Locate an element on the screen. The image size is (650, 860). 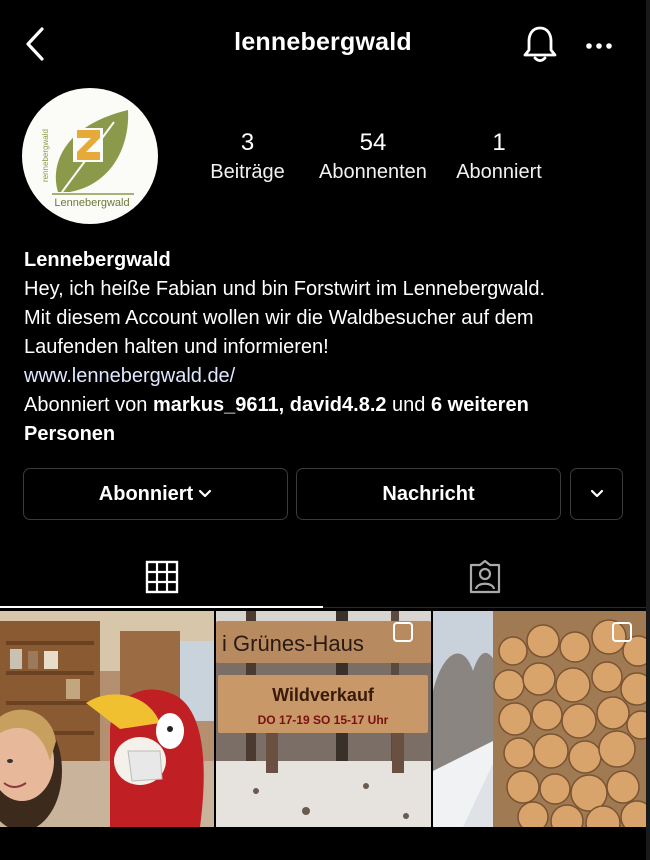
posts-count-value: 3 is located at coordinates (247, 142).